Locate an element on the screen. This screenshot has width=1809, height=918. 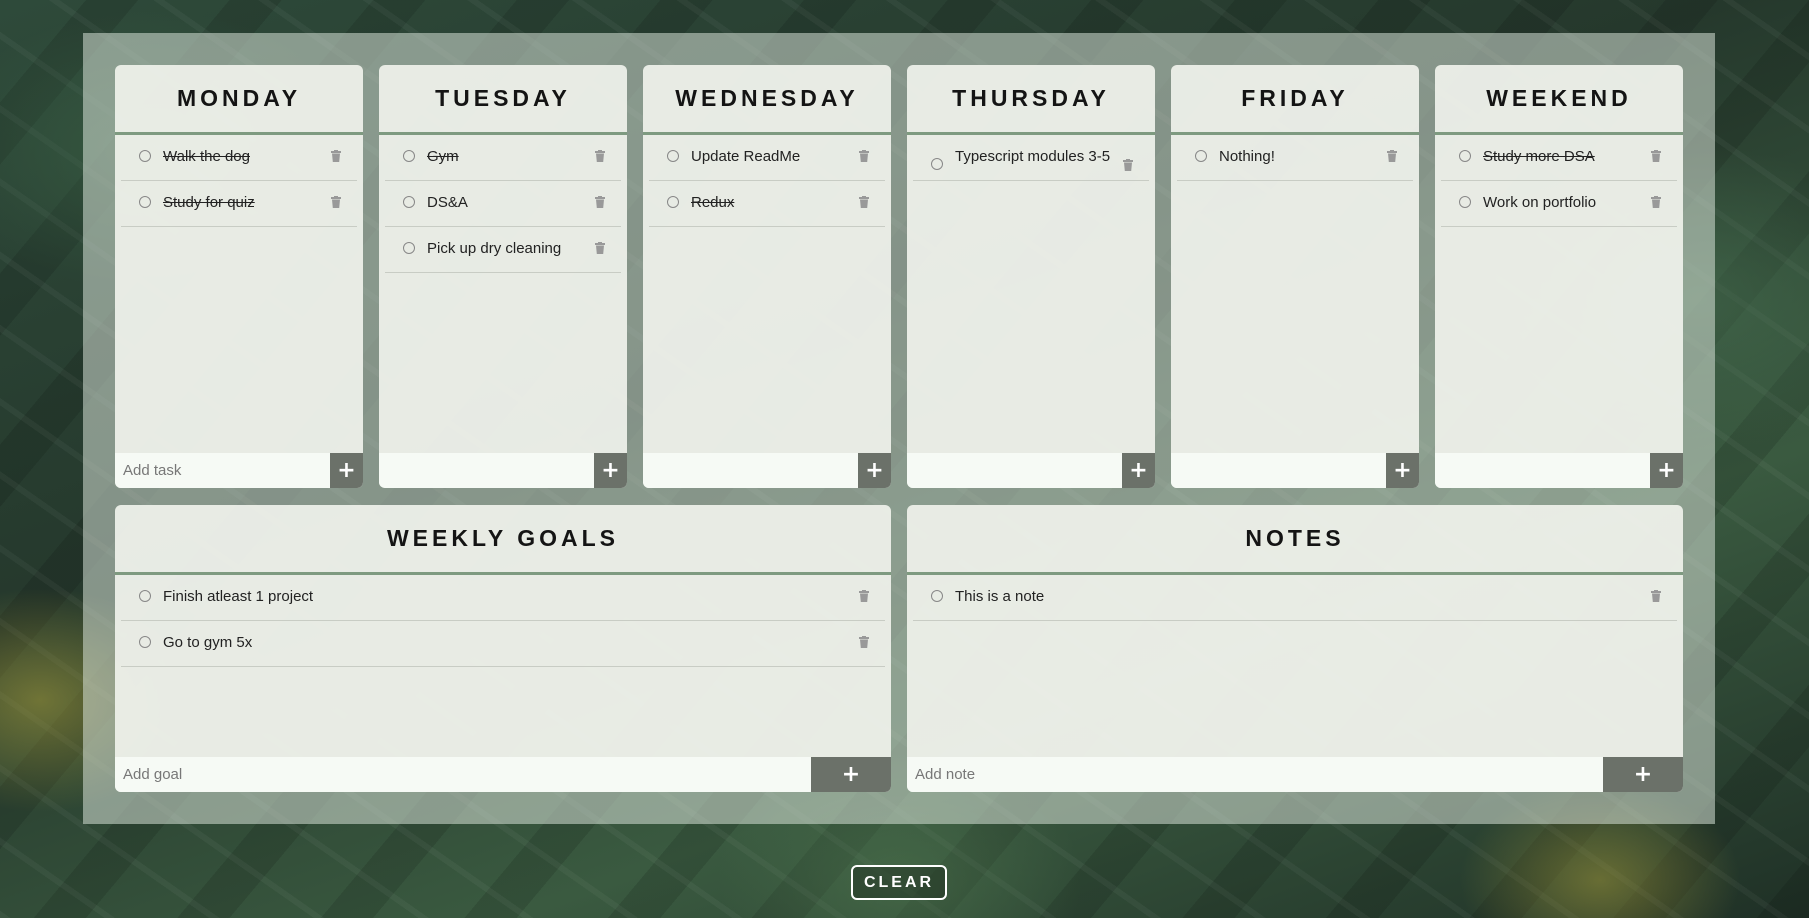
goal-text: Finish atleast 1 project is located at coordinates (238, 596).